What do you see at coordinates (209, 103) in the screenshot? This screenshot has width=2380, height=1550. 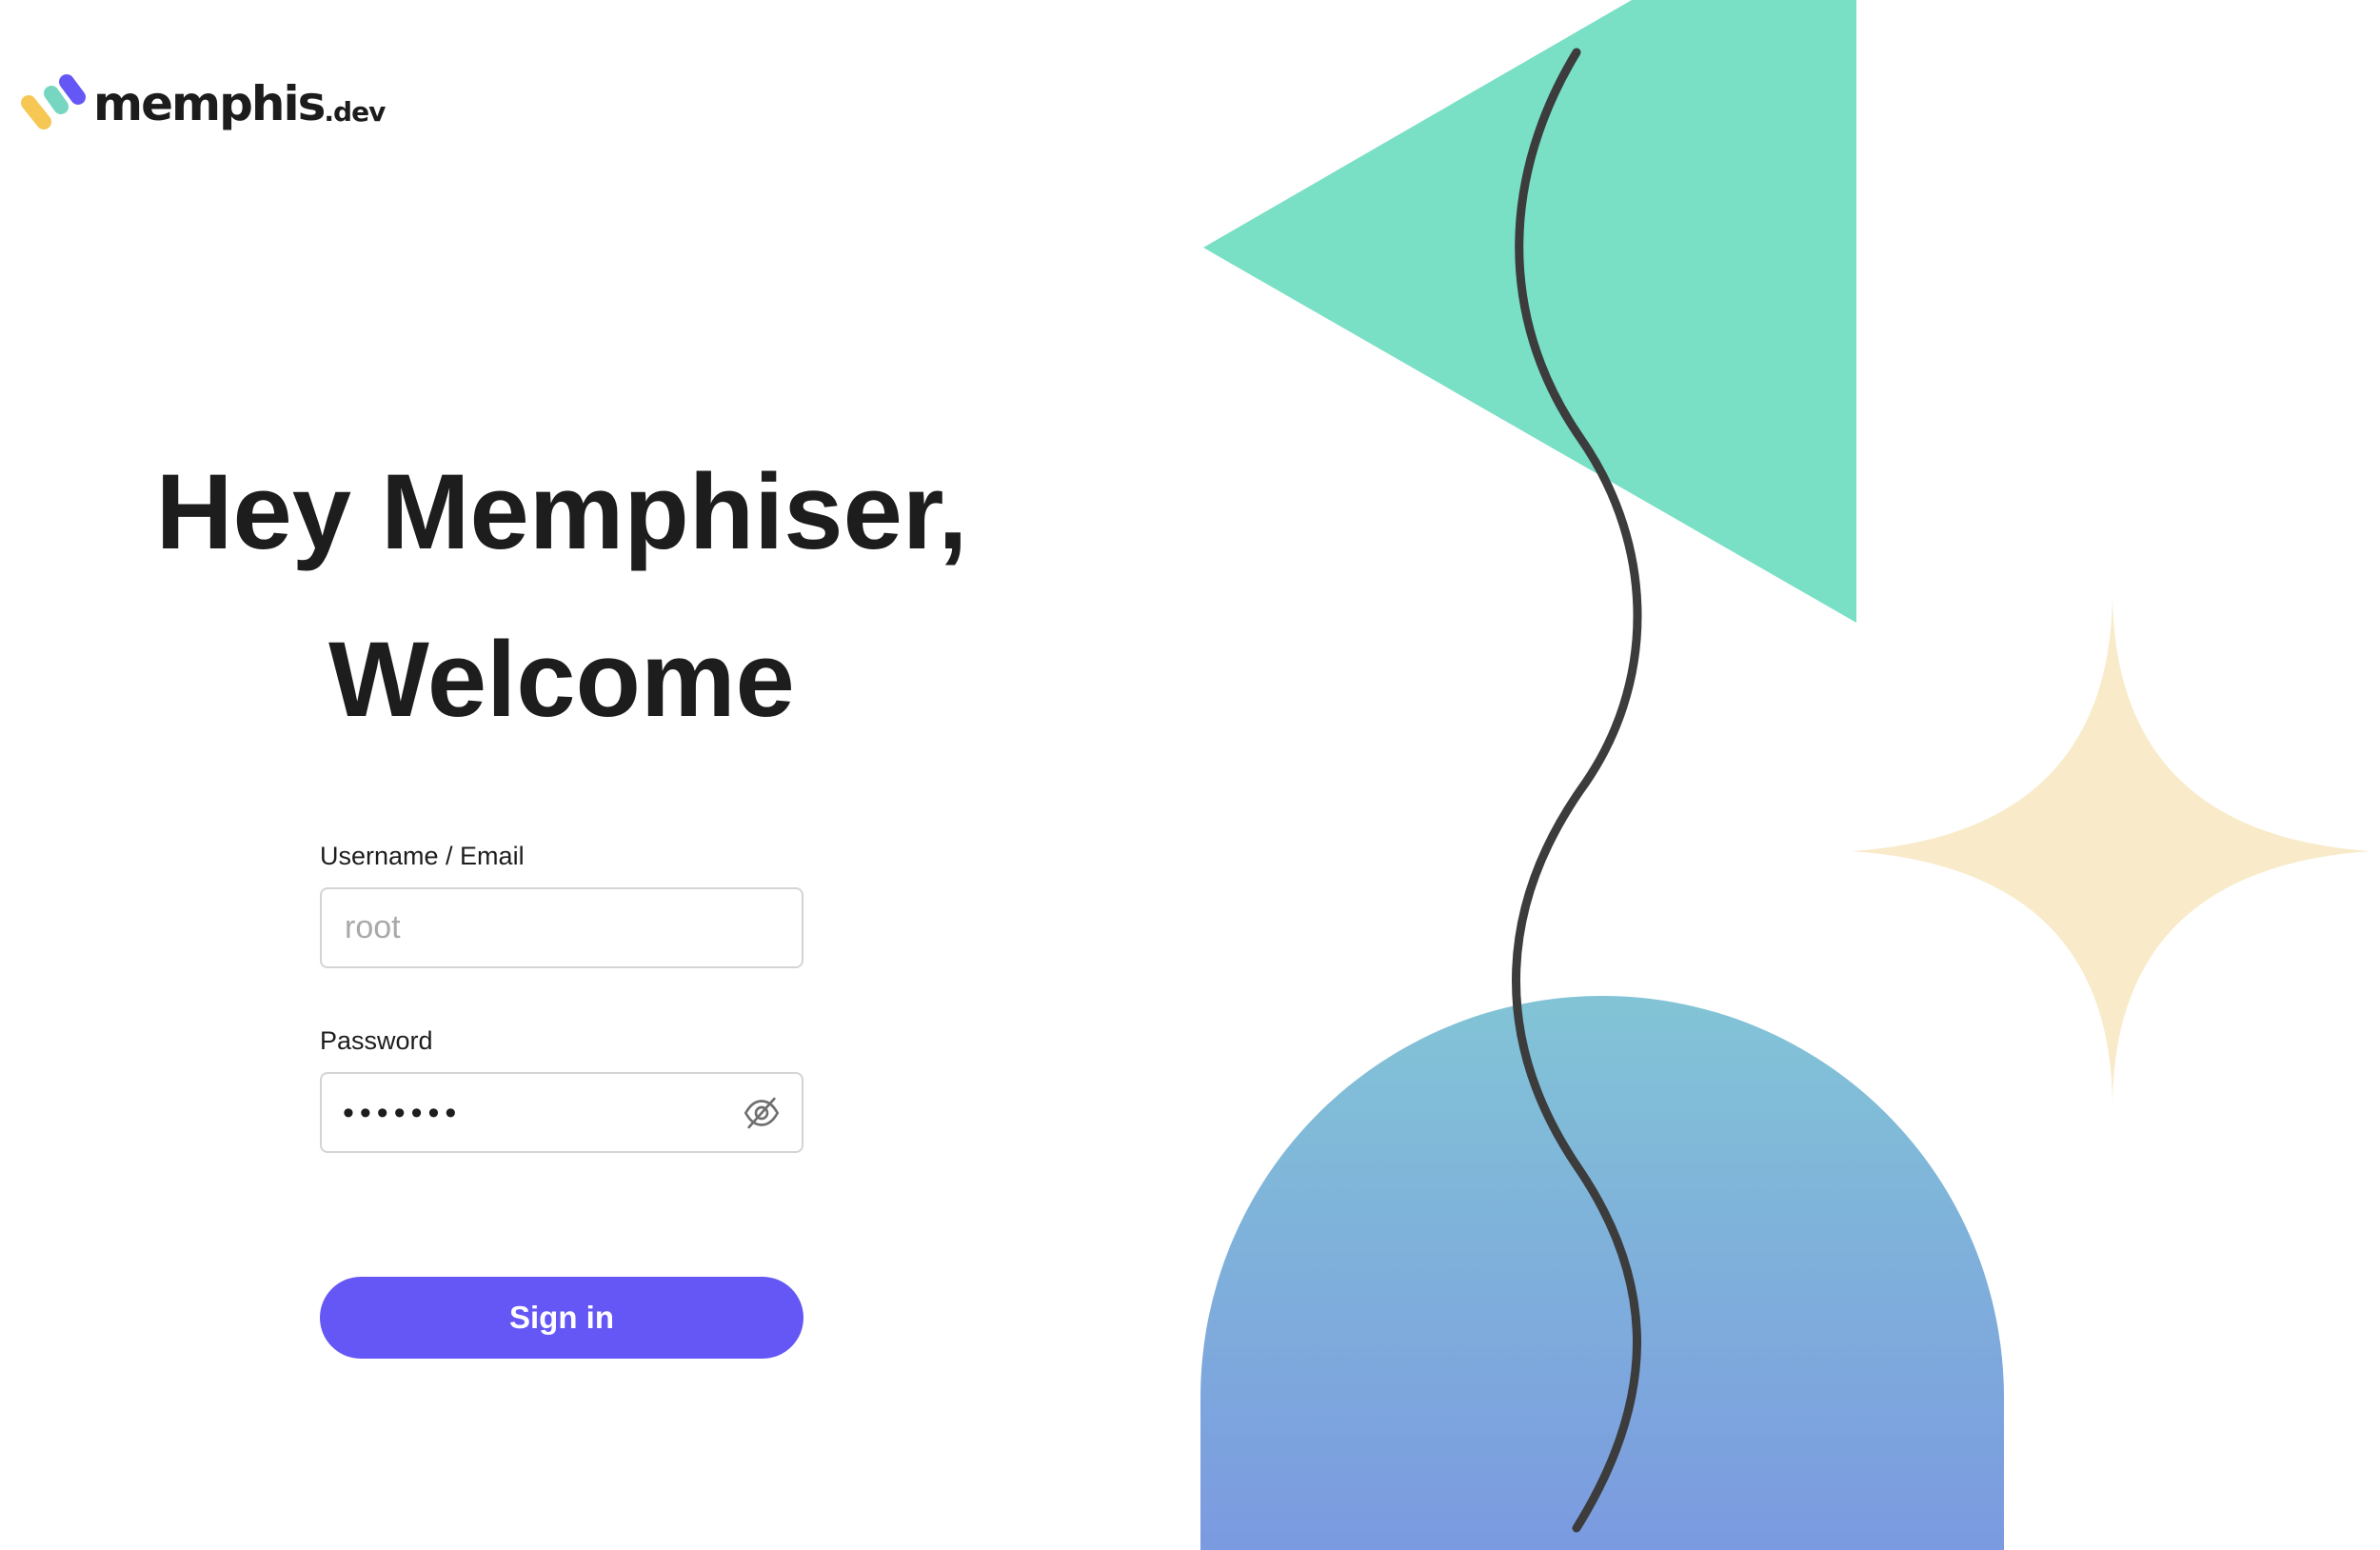 I see `brand-name: memphis` at bounding box center [209, 103].